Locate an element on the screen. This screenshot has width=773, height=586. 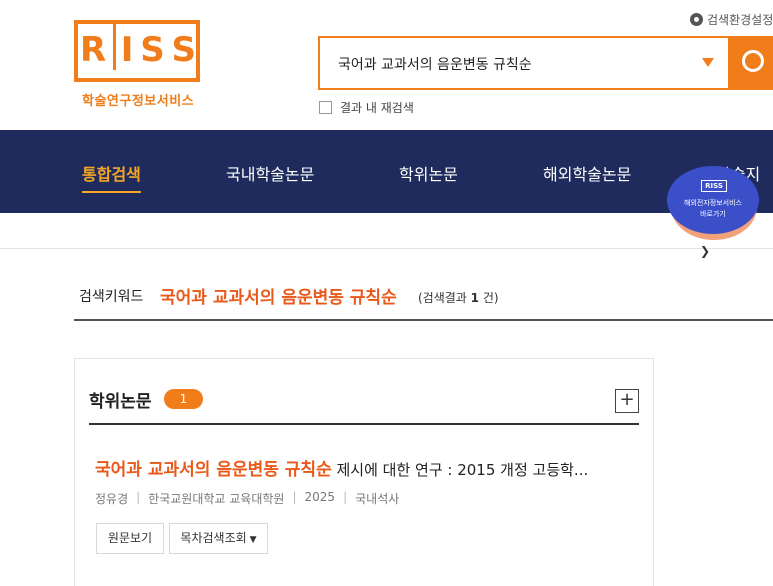
result-meta: 정유경 | 한국교원대학교 교육대학원 | 2025 | 국내석사 is located at coordinates (247, 498).